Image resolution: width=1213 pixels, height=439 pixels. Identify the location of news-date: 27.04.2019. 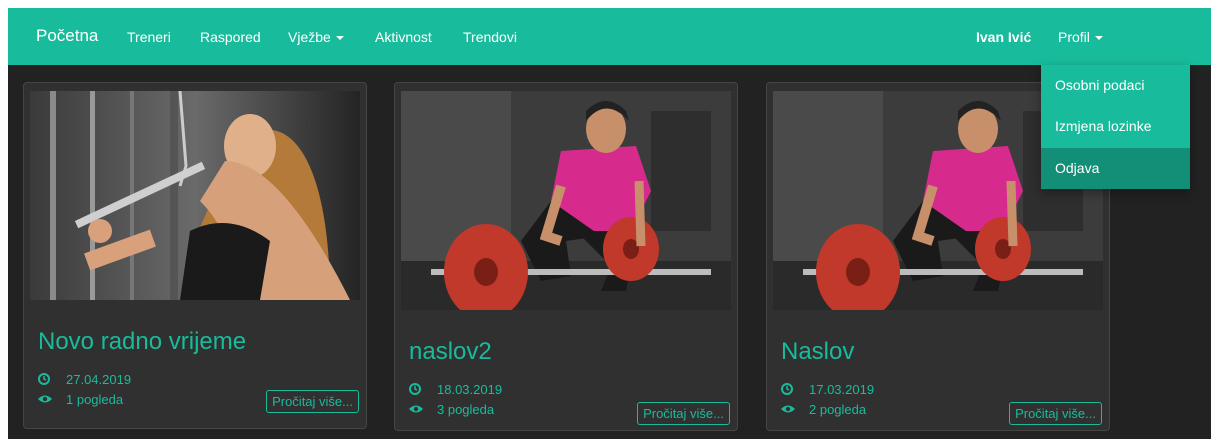
(84, 379).